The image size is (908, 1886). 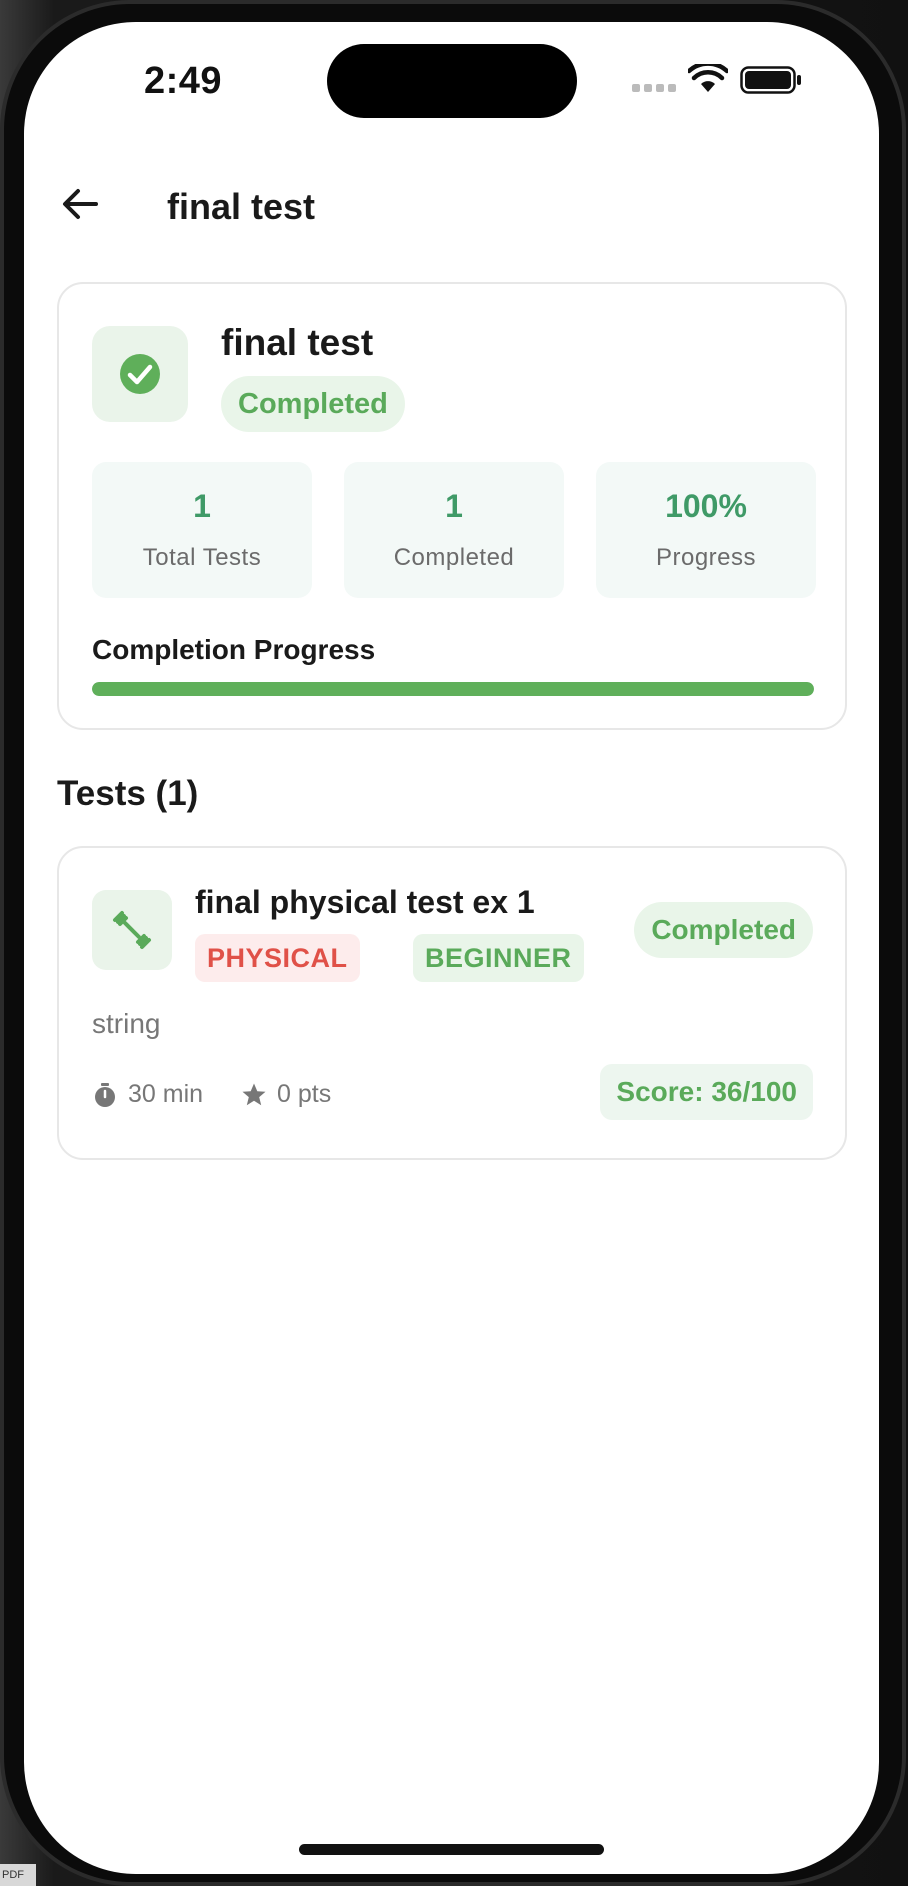 I want to click on app-header: final test, so click(x=451, y=207).